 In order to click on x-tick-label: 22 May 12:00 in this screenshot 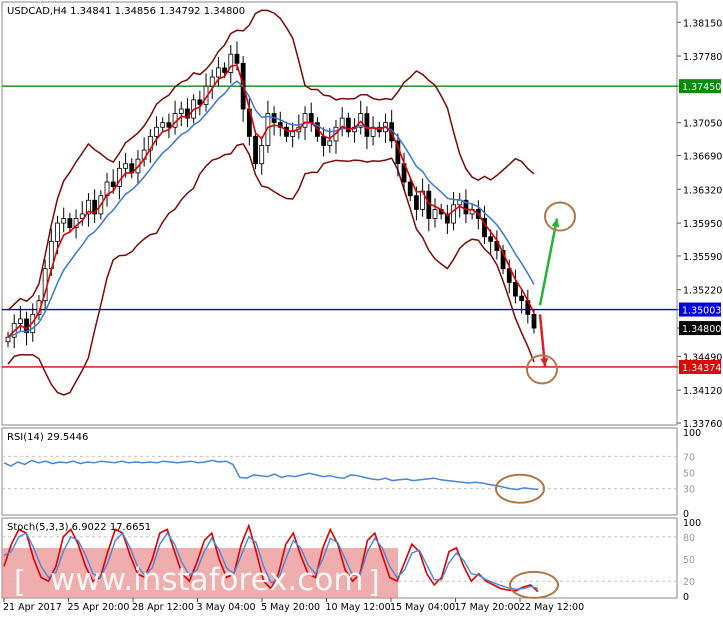, I will do `click(551, 607)`.